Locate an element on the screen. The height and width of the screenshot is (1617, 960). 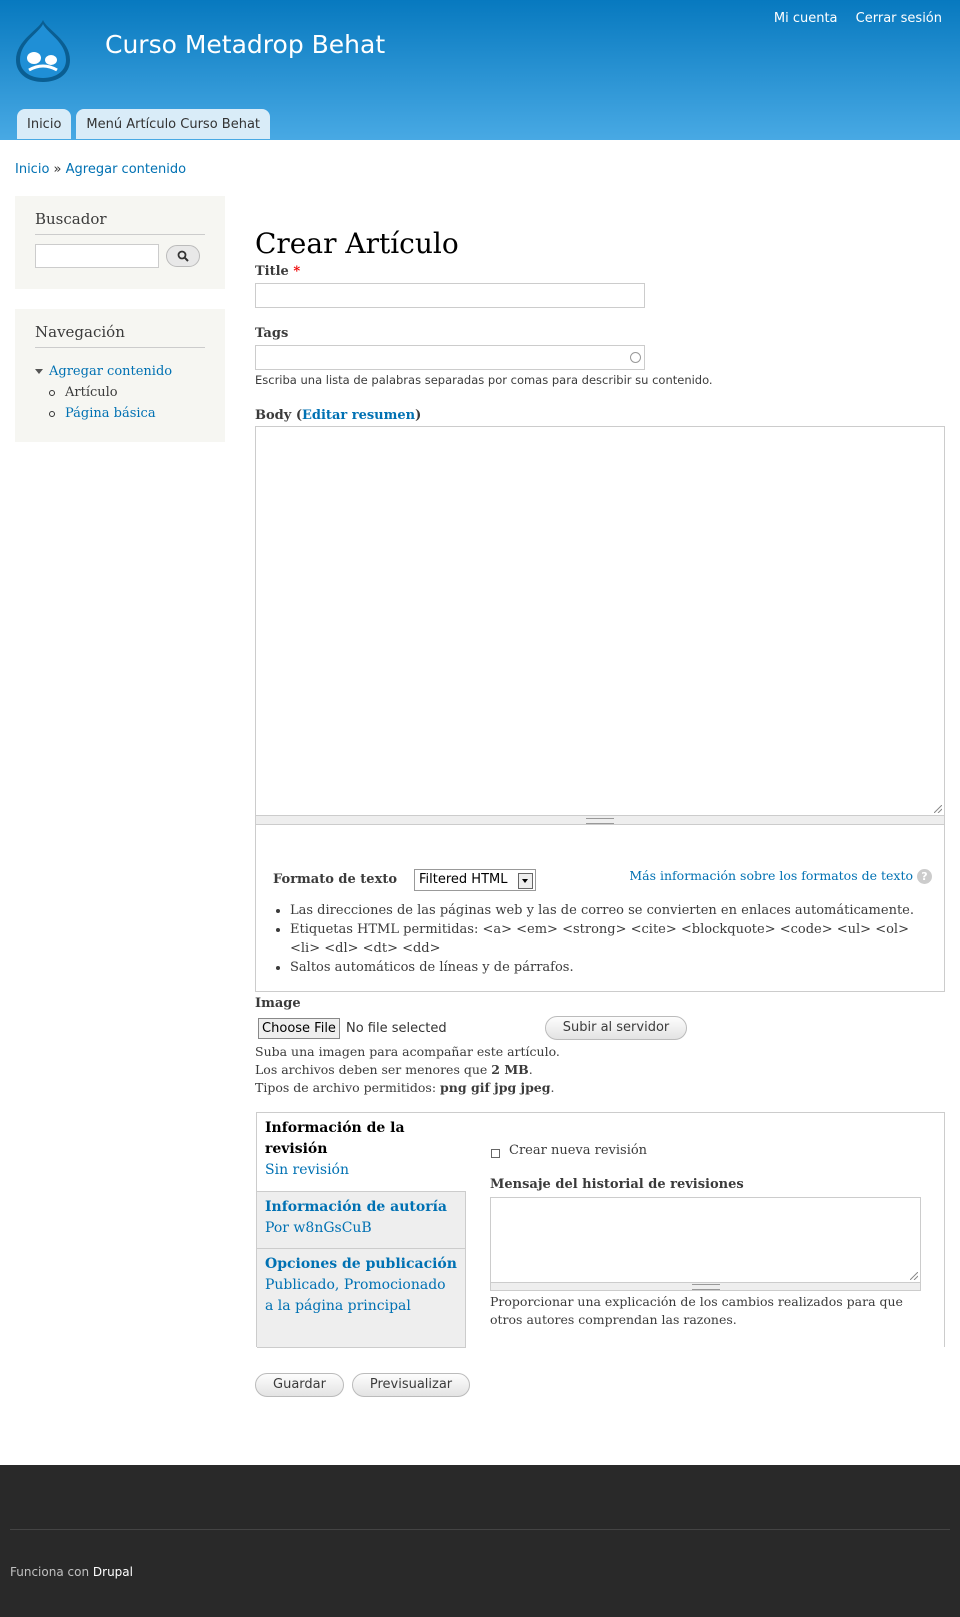
body-label: Body (Editar resumen) is located at coordinates (338, 415).